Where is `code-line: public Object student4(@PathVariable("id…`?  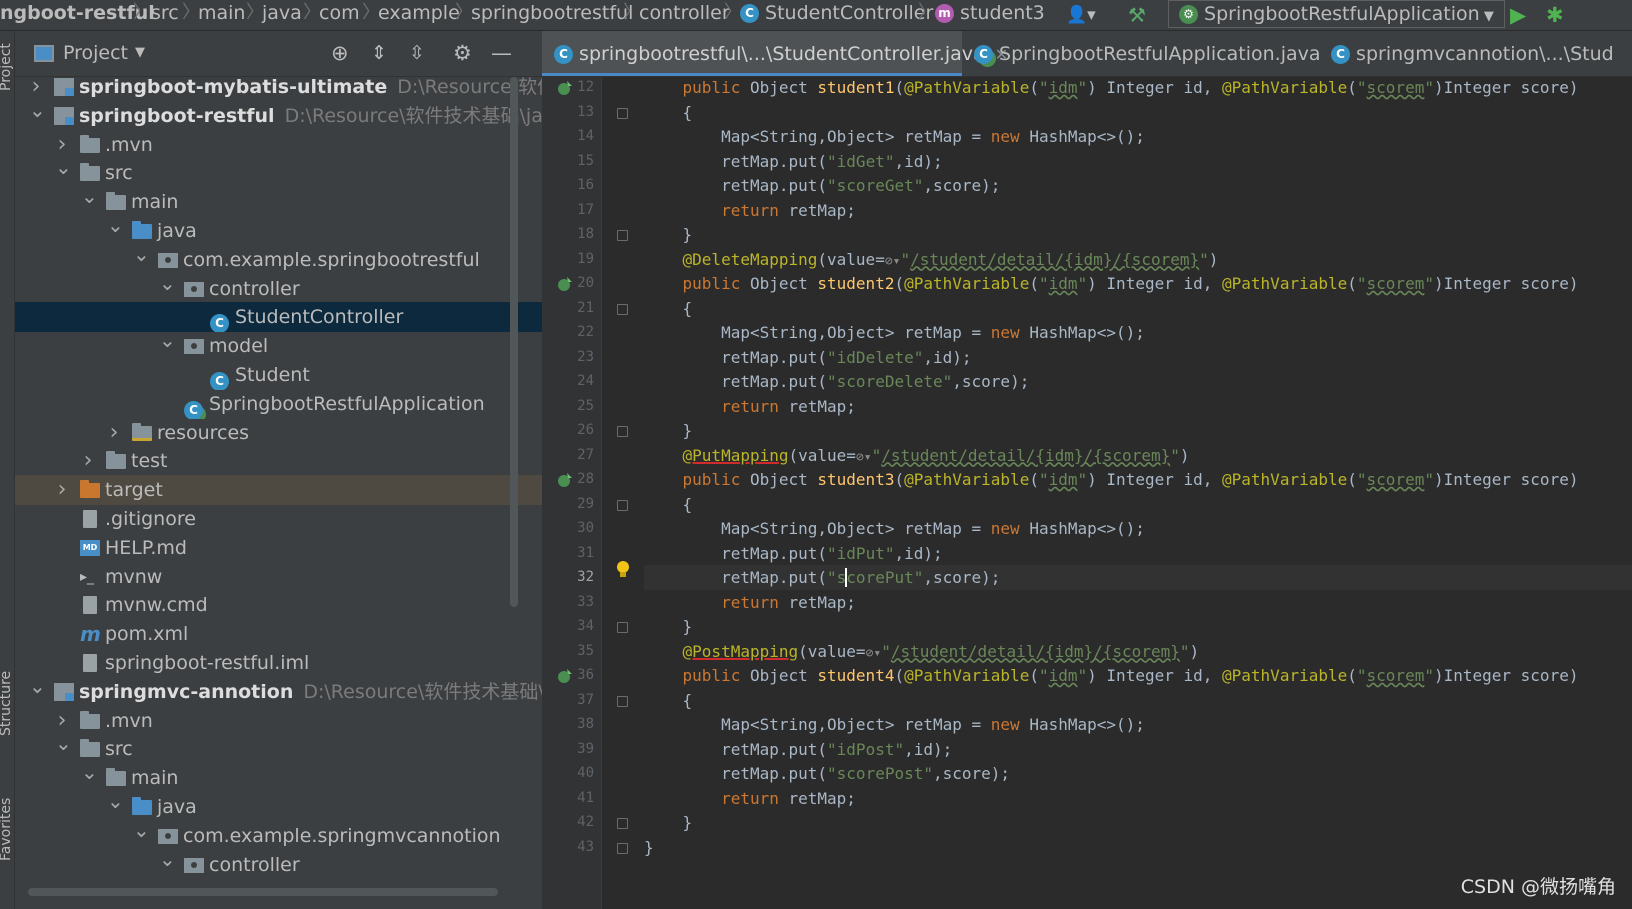 code-line: public Object student4(@PathVariable("id… is located at coordinates (1111, 675).